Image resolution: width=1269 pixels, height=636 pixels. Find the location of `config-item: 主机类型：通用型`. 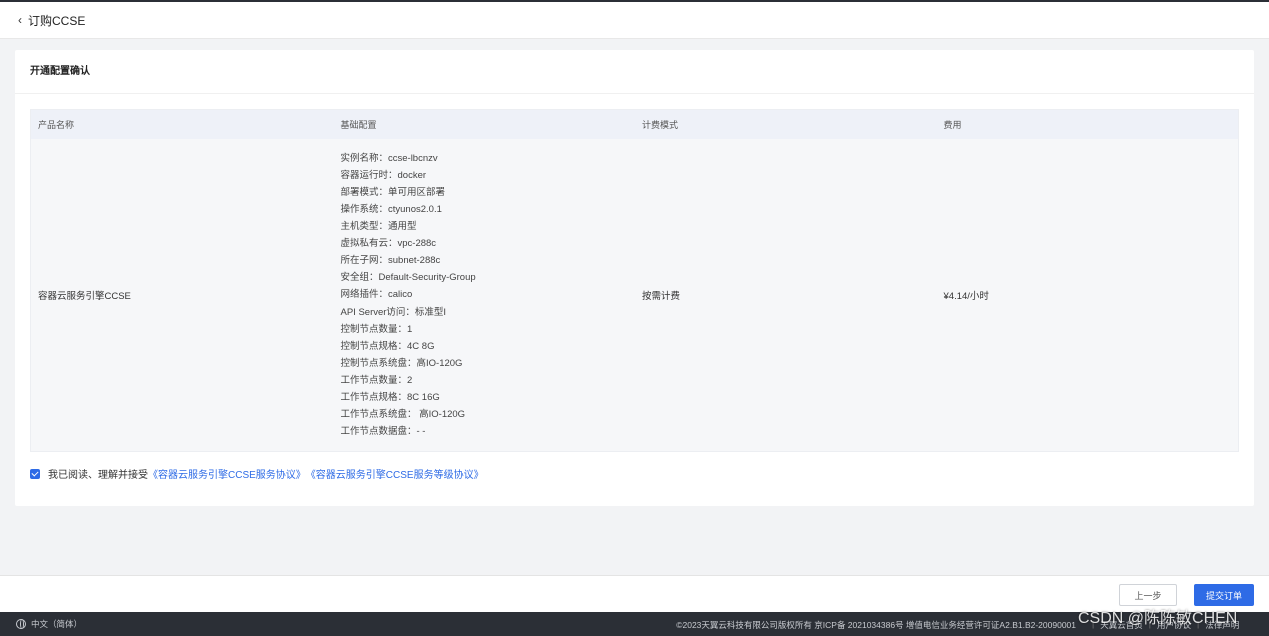

config-item: 主机类型：通用型 is located at coordinates (378, 227).